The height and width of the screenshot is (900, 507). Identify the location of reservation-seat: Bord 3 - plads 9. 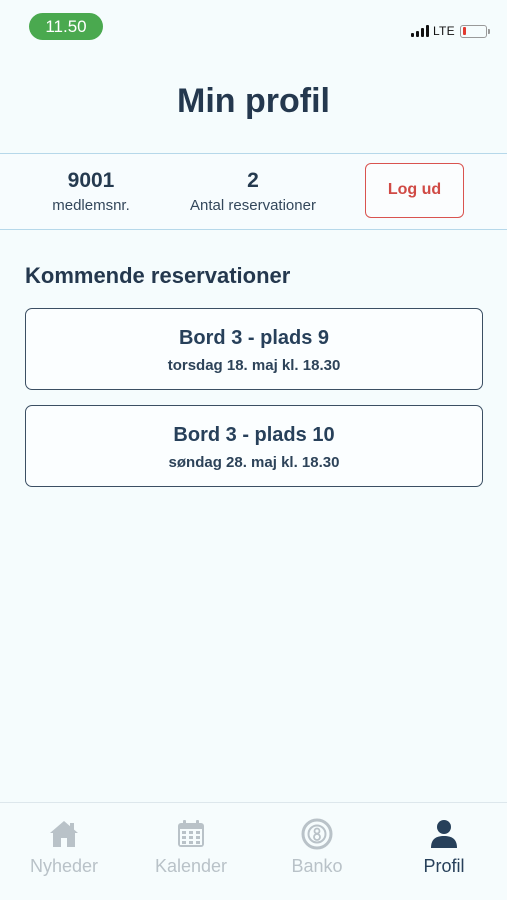
(254, 338).